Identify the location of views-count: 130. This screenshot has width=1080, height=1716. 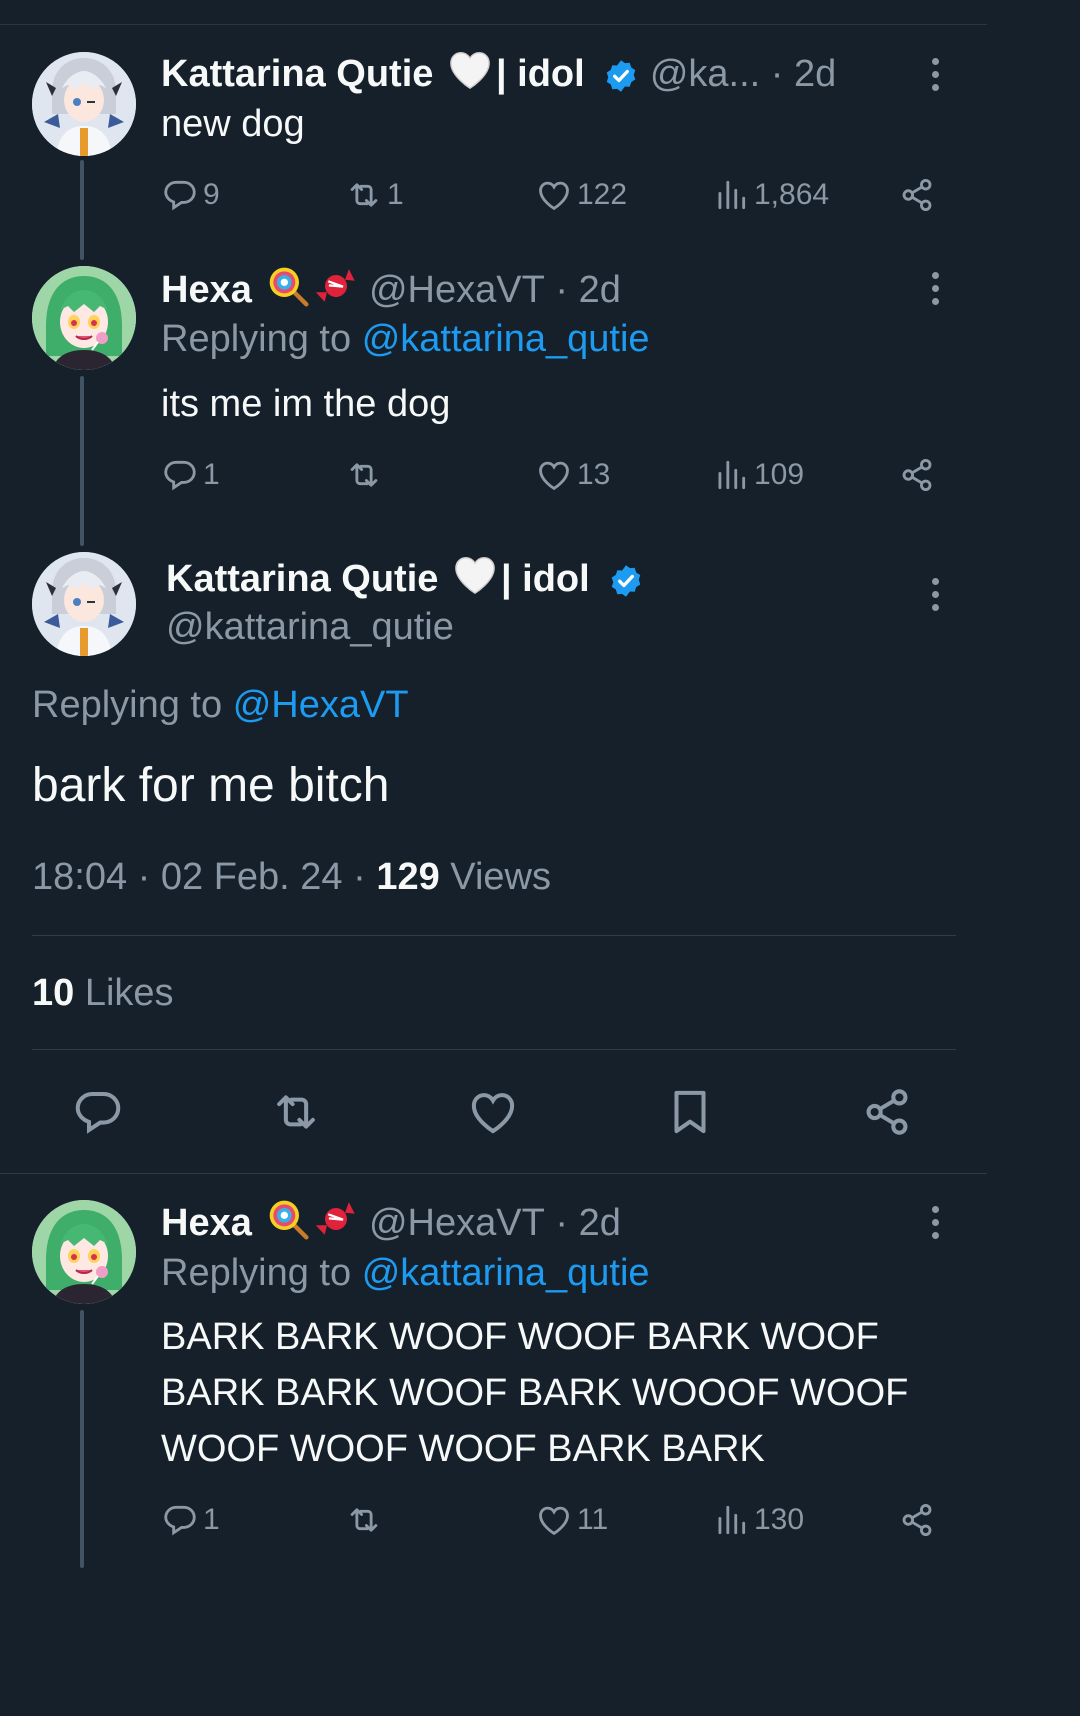
(779, 1519).